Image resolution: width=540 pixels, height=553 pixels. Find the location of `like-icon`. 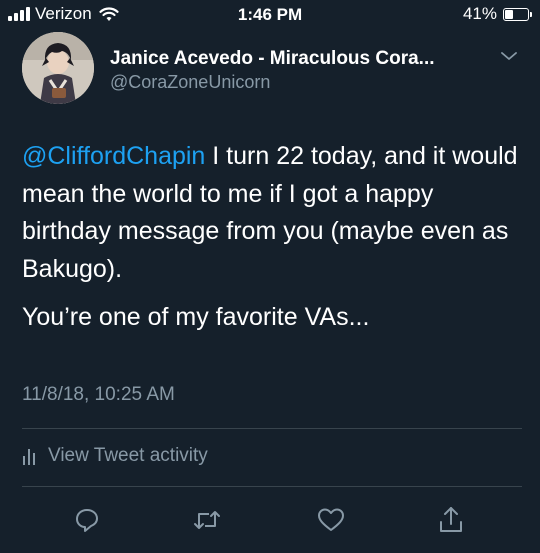

like-icon is located at coordinates (331, 519).